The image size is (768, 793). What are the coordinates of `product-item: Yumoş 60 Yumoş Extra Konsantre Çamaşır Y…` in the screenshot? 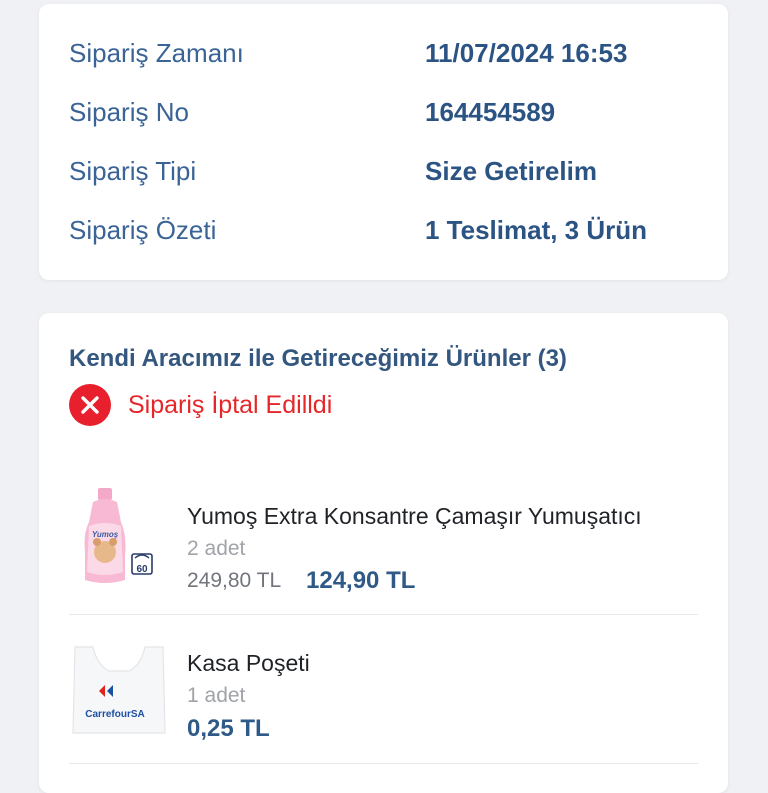 It's located at (383, 546).